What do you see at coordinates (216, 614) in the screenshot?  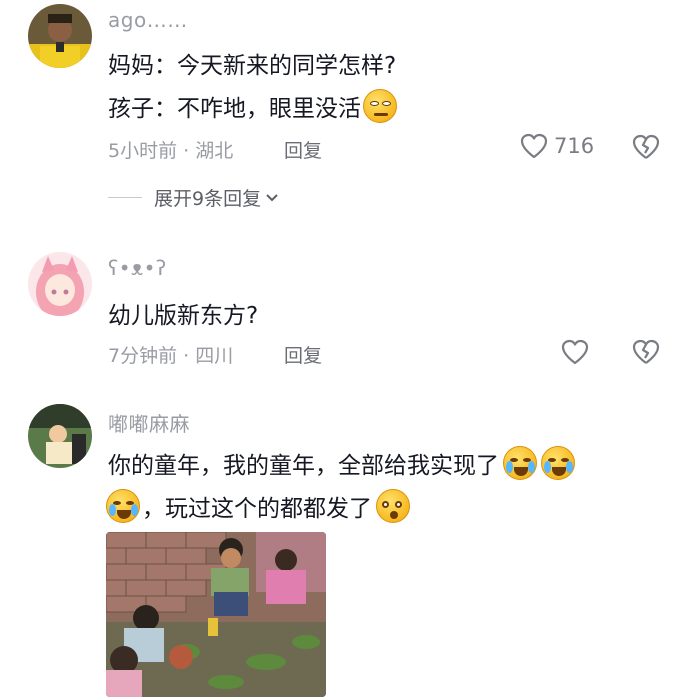 I see `comment-image` at bounding box center [216, 614].